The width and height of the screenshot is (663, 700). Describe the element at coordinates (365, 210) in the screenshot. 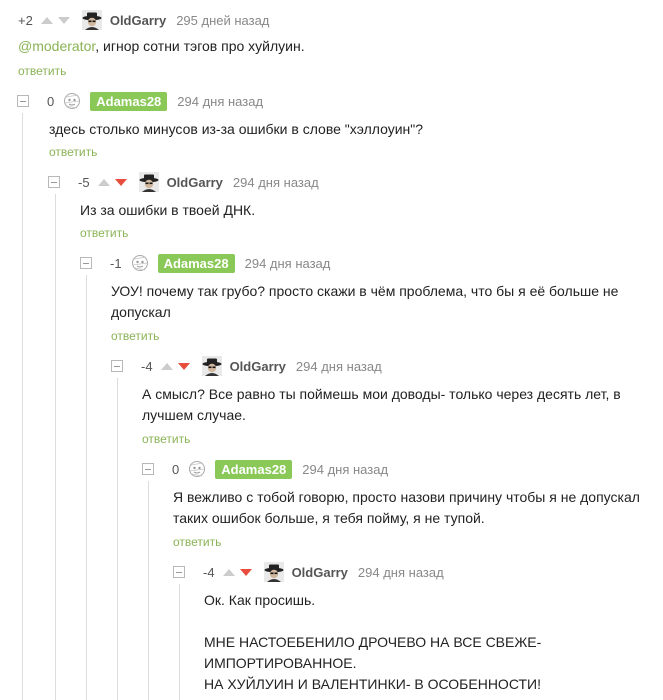

I see `comment-text: Из за ошибки в твоей ДНК.` at that location.